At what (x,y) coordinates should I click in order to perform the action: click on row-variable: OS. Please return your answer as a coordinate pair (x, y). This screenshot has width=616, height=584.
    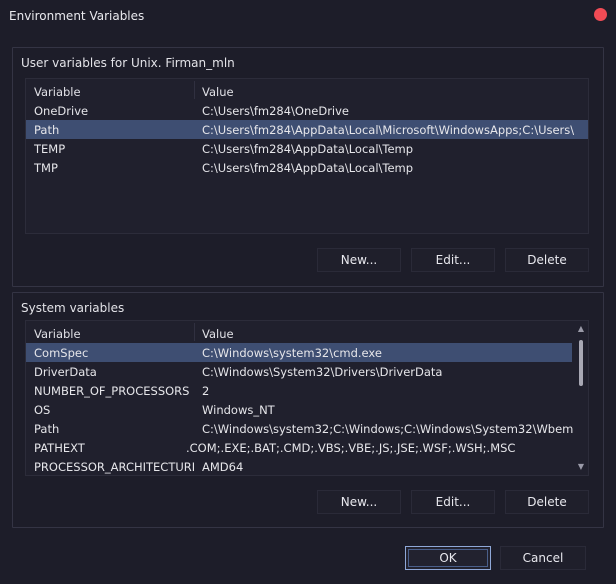
    Looking at the image, I should click on (42, 410).